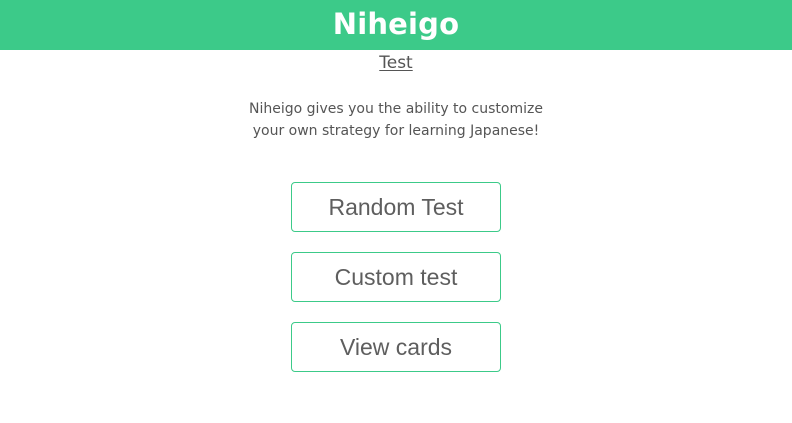  I want to click on action-buttons: Random Test Custom test View cards, so click(396, 287).